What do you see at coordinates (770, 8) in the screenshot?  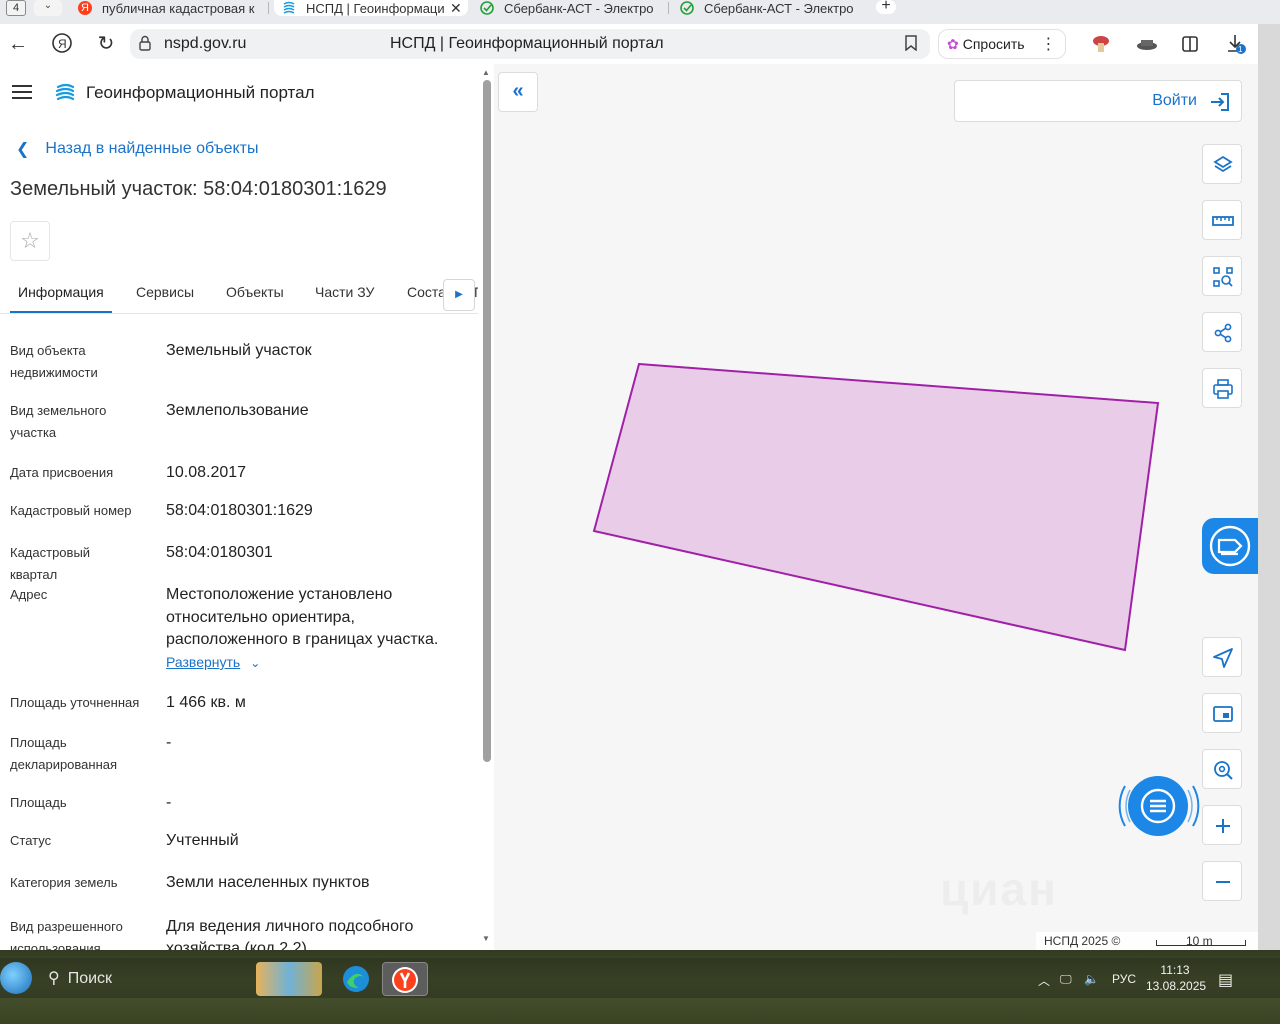 I see `browser-tab-4: Сбербанк-АСТ - Электро` at bounding box center [770, 8].